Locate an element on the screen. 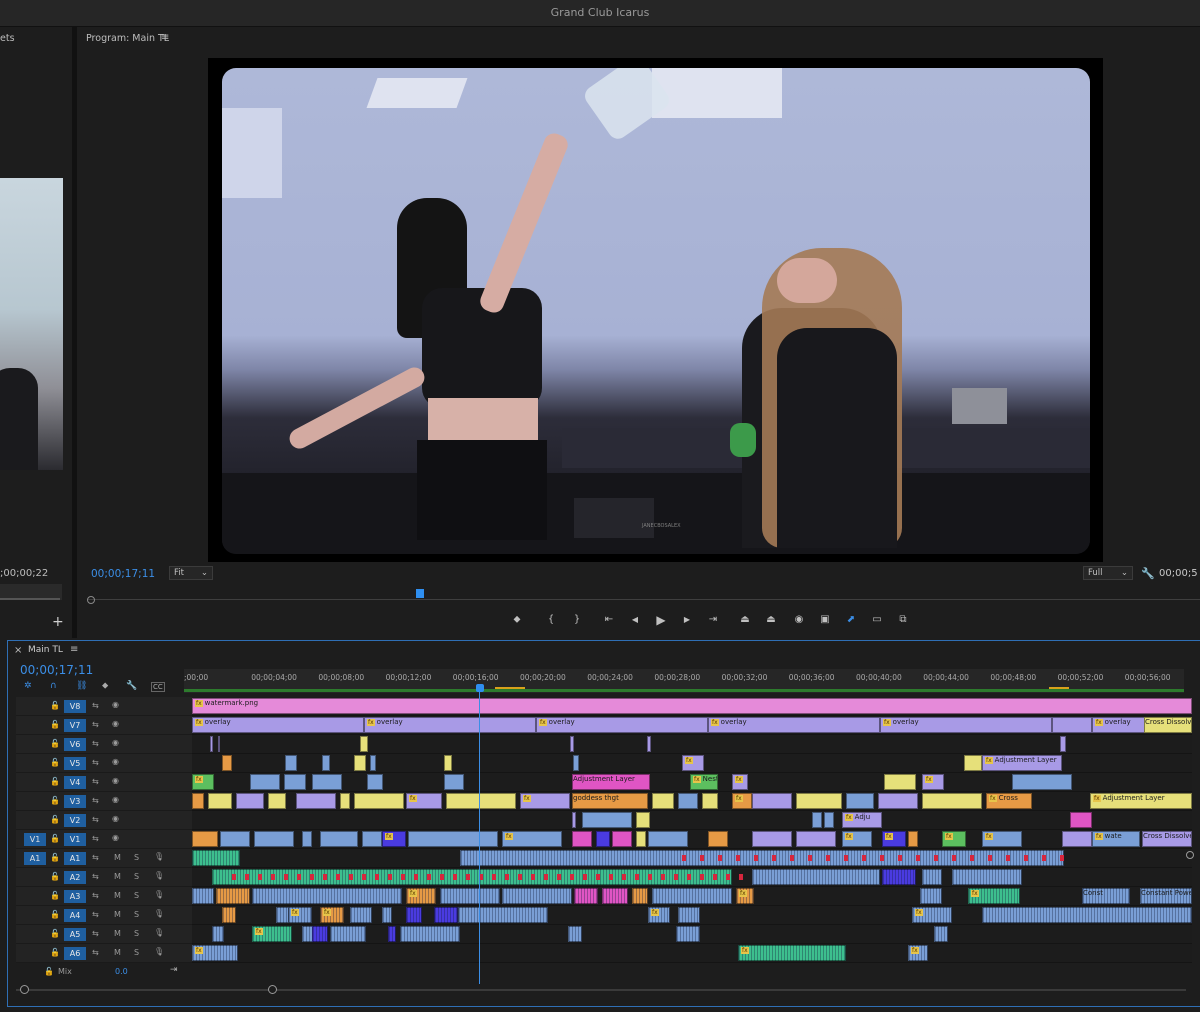  track-target-v4: V4 is located at coordinates (75, 782).